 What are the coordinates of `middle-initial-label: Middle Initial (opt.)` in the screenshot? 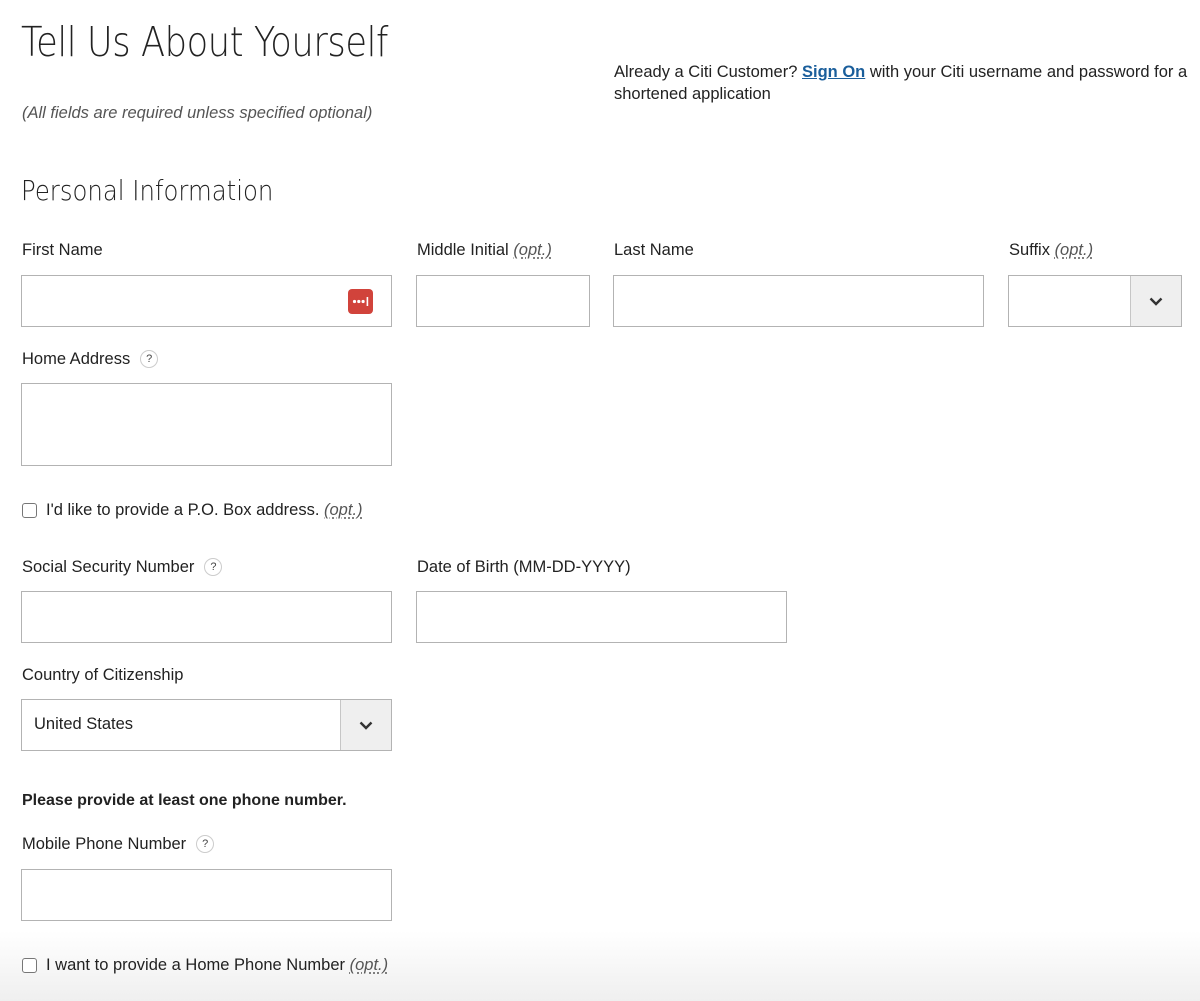 It's located at (484, 250).